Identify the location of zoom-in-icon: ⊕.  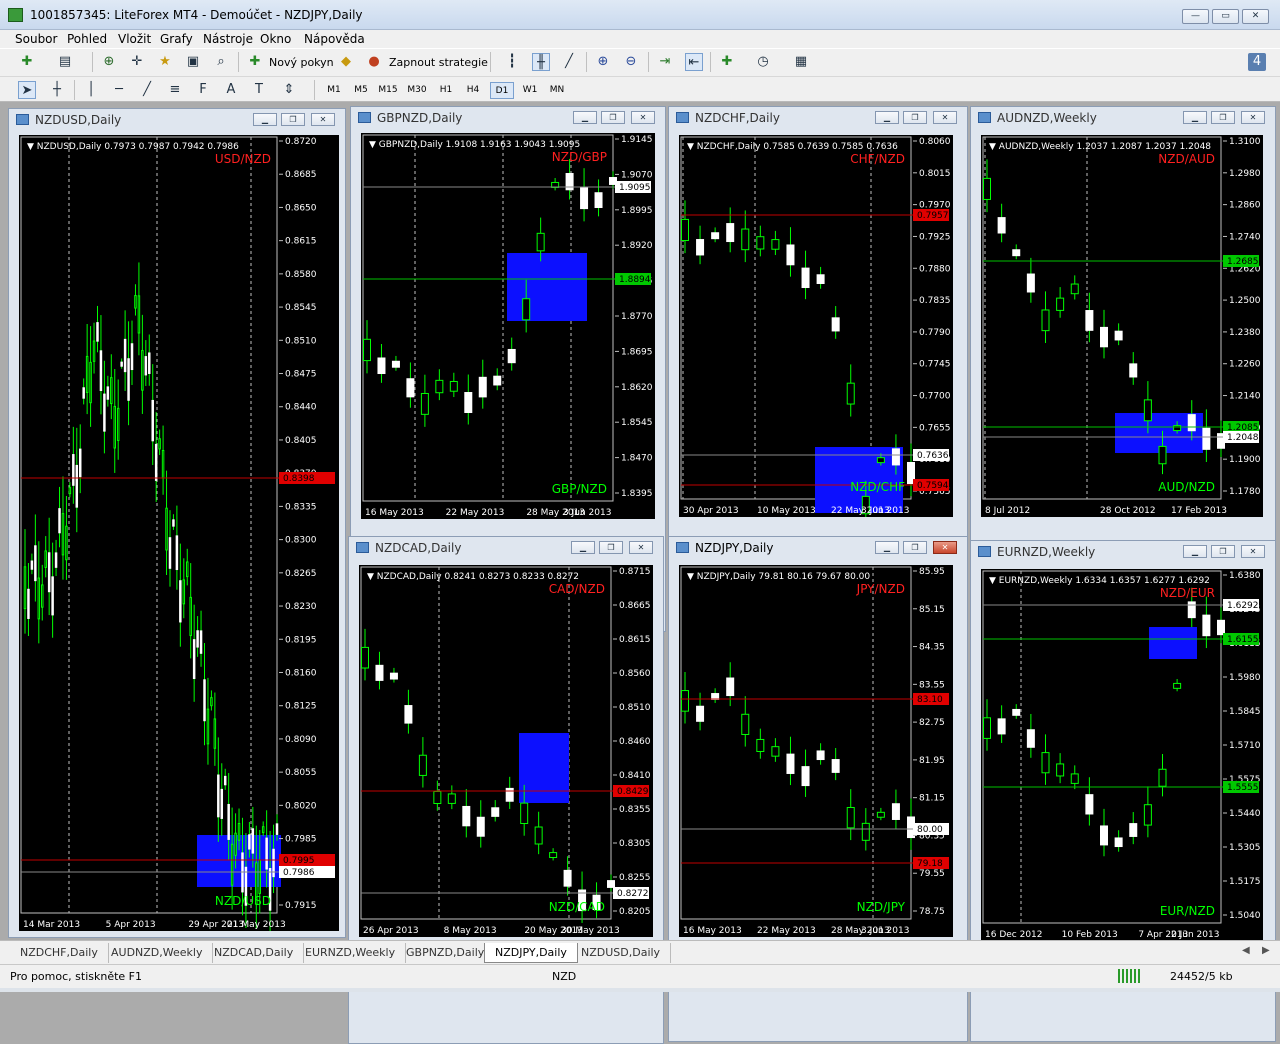
(603, 62).